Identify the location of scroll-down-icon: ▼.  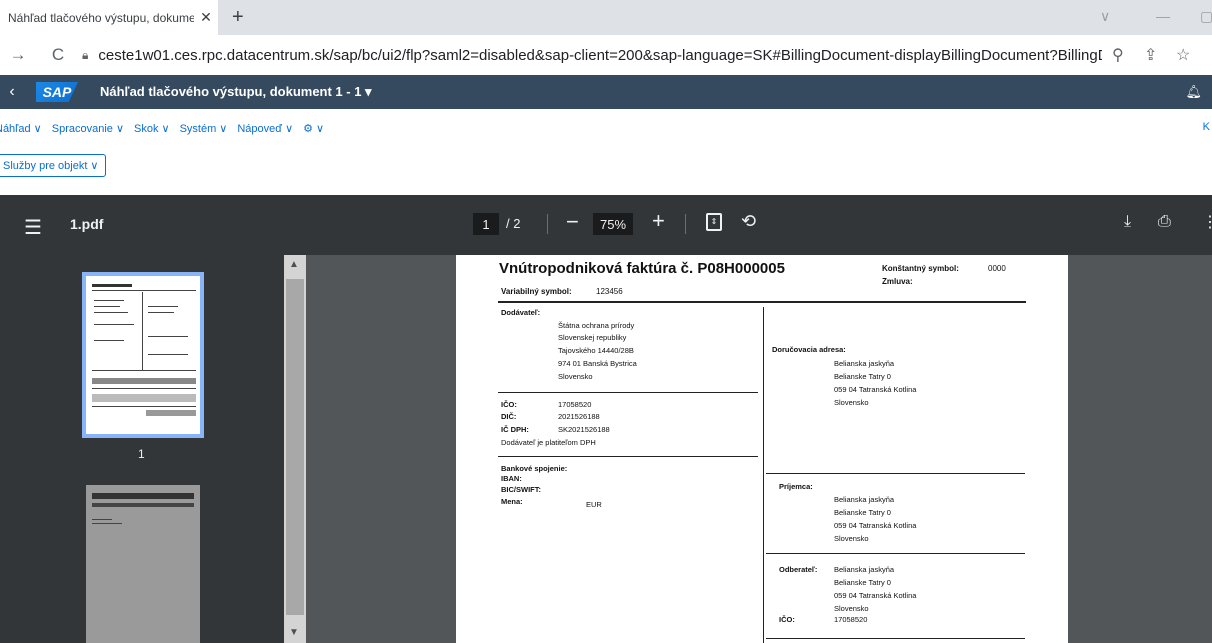
(294, 632).